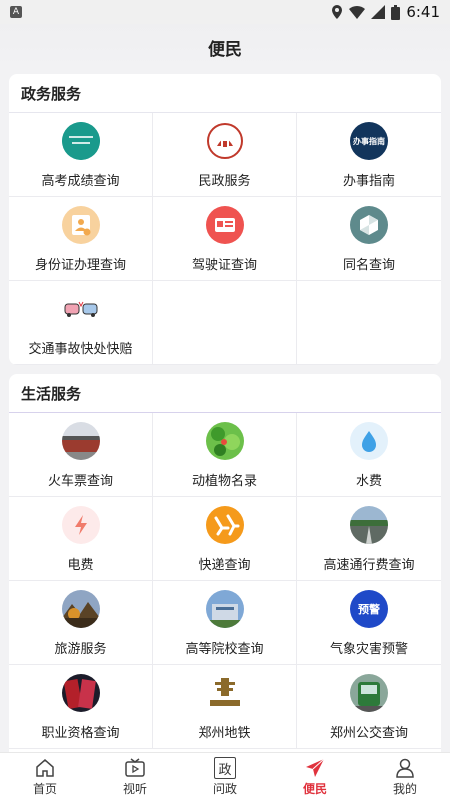  Describe the element at coordinates (369, 693) in the screenshot. I see `bus-icon` at that location.